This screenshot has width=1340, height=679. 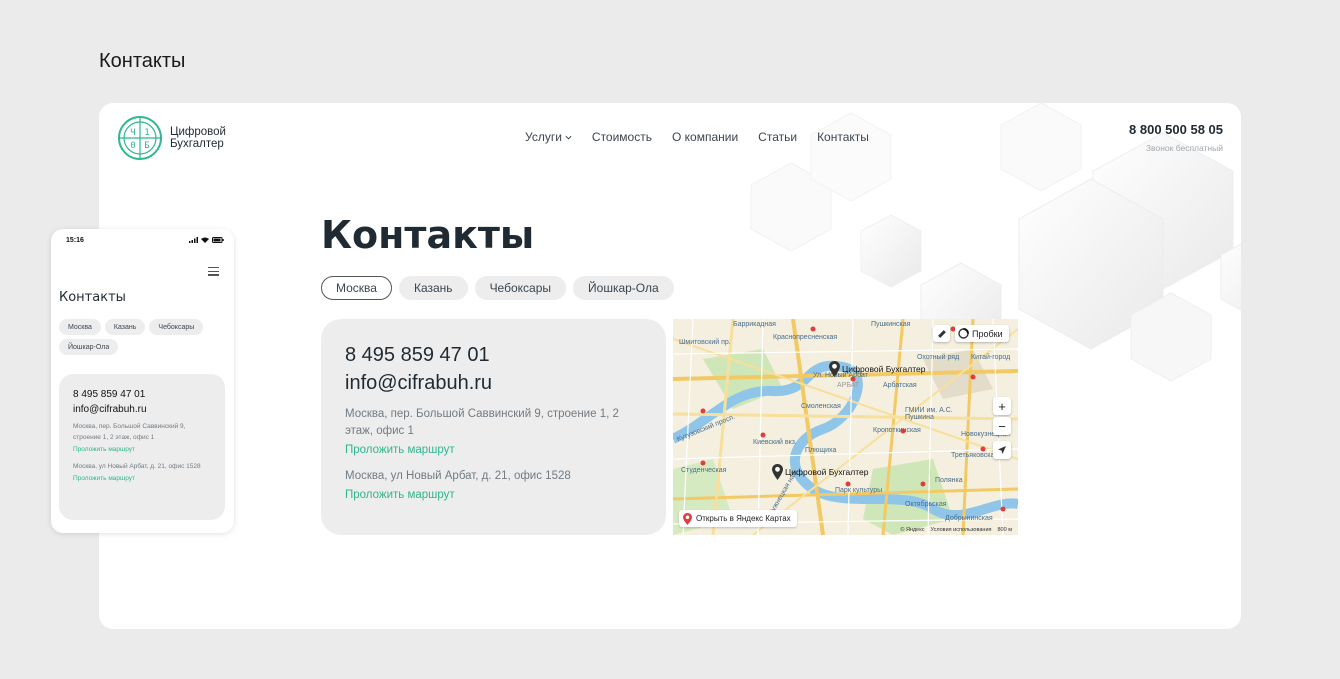 I want to click on office-pin-1: Цифровой Бухгалтер, so click(x=877, y=369).